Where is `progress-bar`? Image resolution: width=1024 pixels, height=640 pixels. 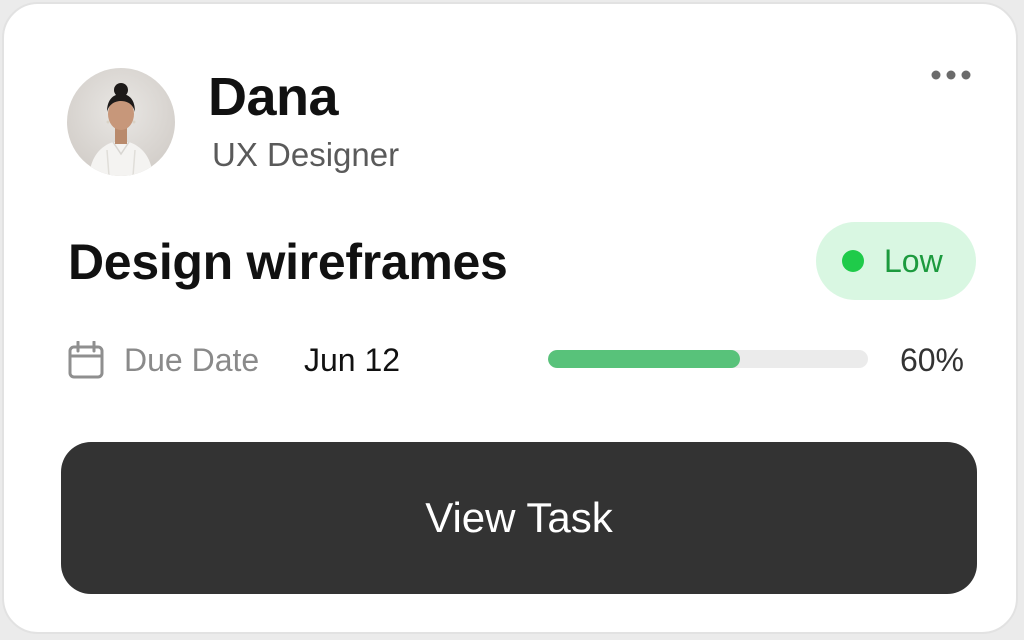
progress-bar is located at coordinates (708, 359).